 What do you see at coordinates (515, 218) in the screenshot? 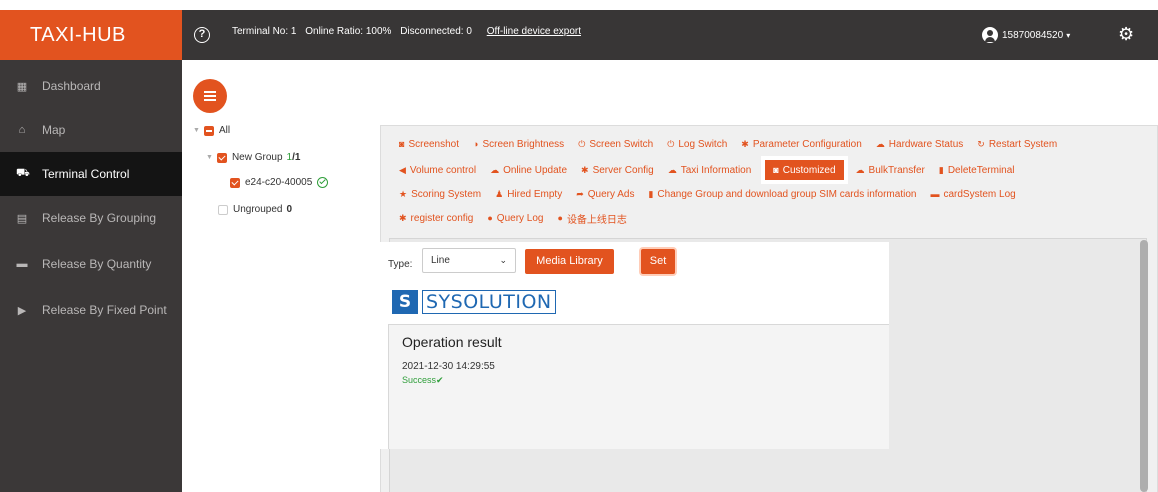
I see `tool-query-log: ● Query Log` at bounding box center [515, 218].